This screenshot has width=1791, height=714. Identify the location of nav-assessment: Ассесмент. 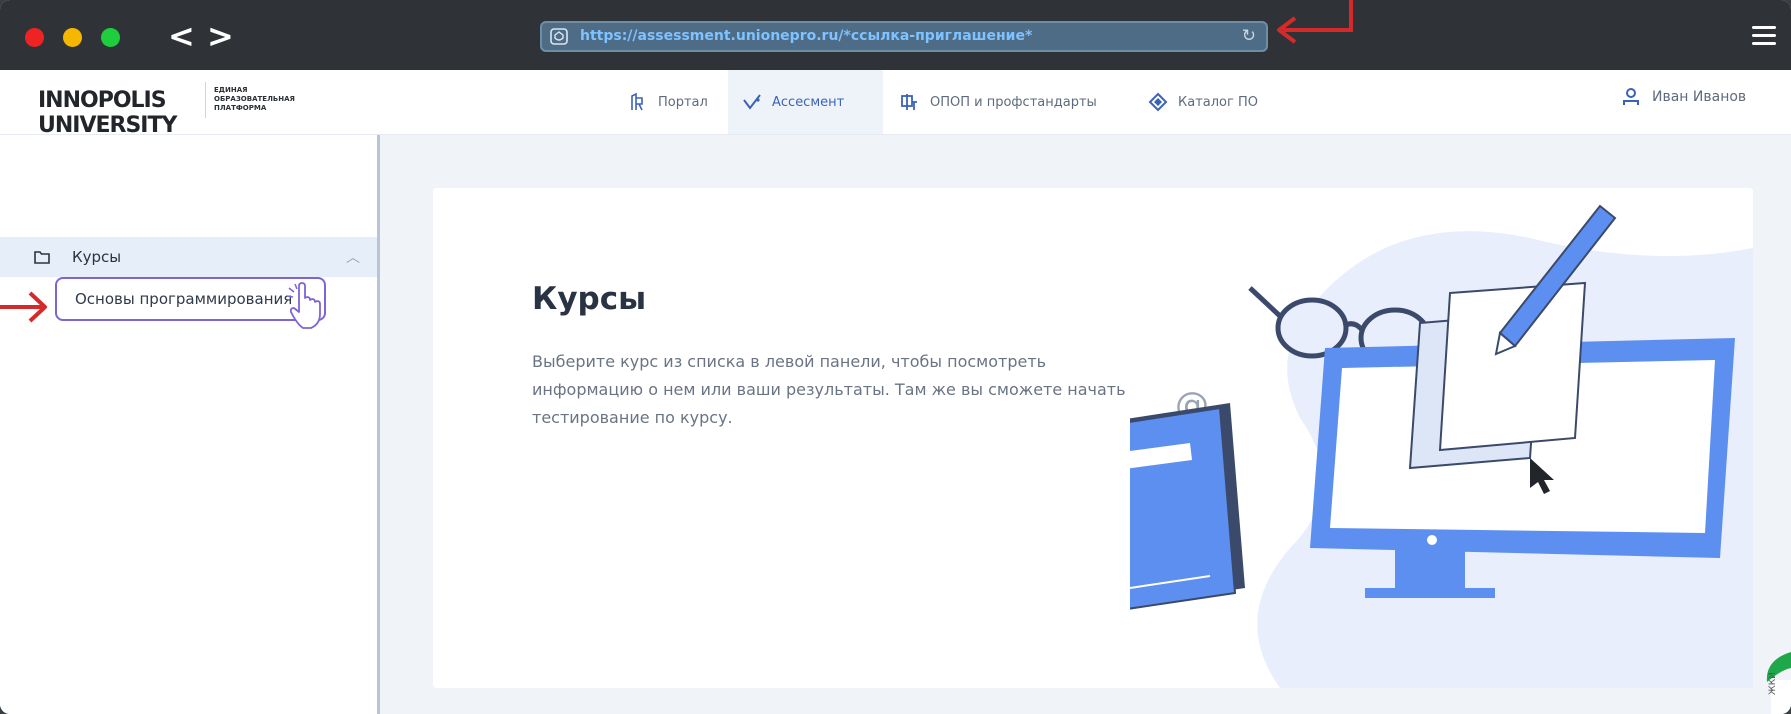
(805, 102).